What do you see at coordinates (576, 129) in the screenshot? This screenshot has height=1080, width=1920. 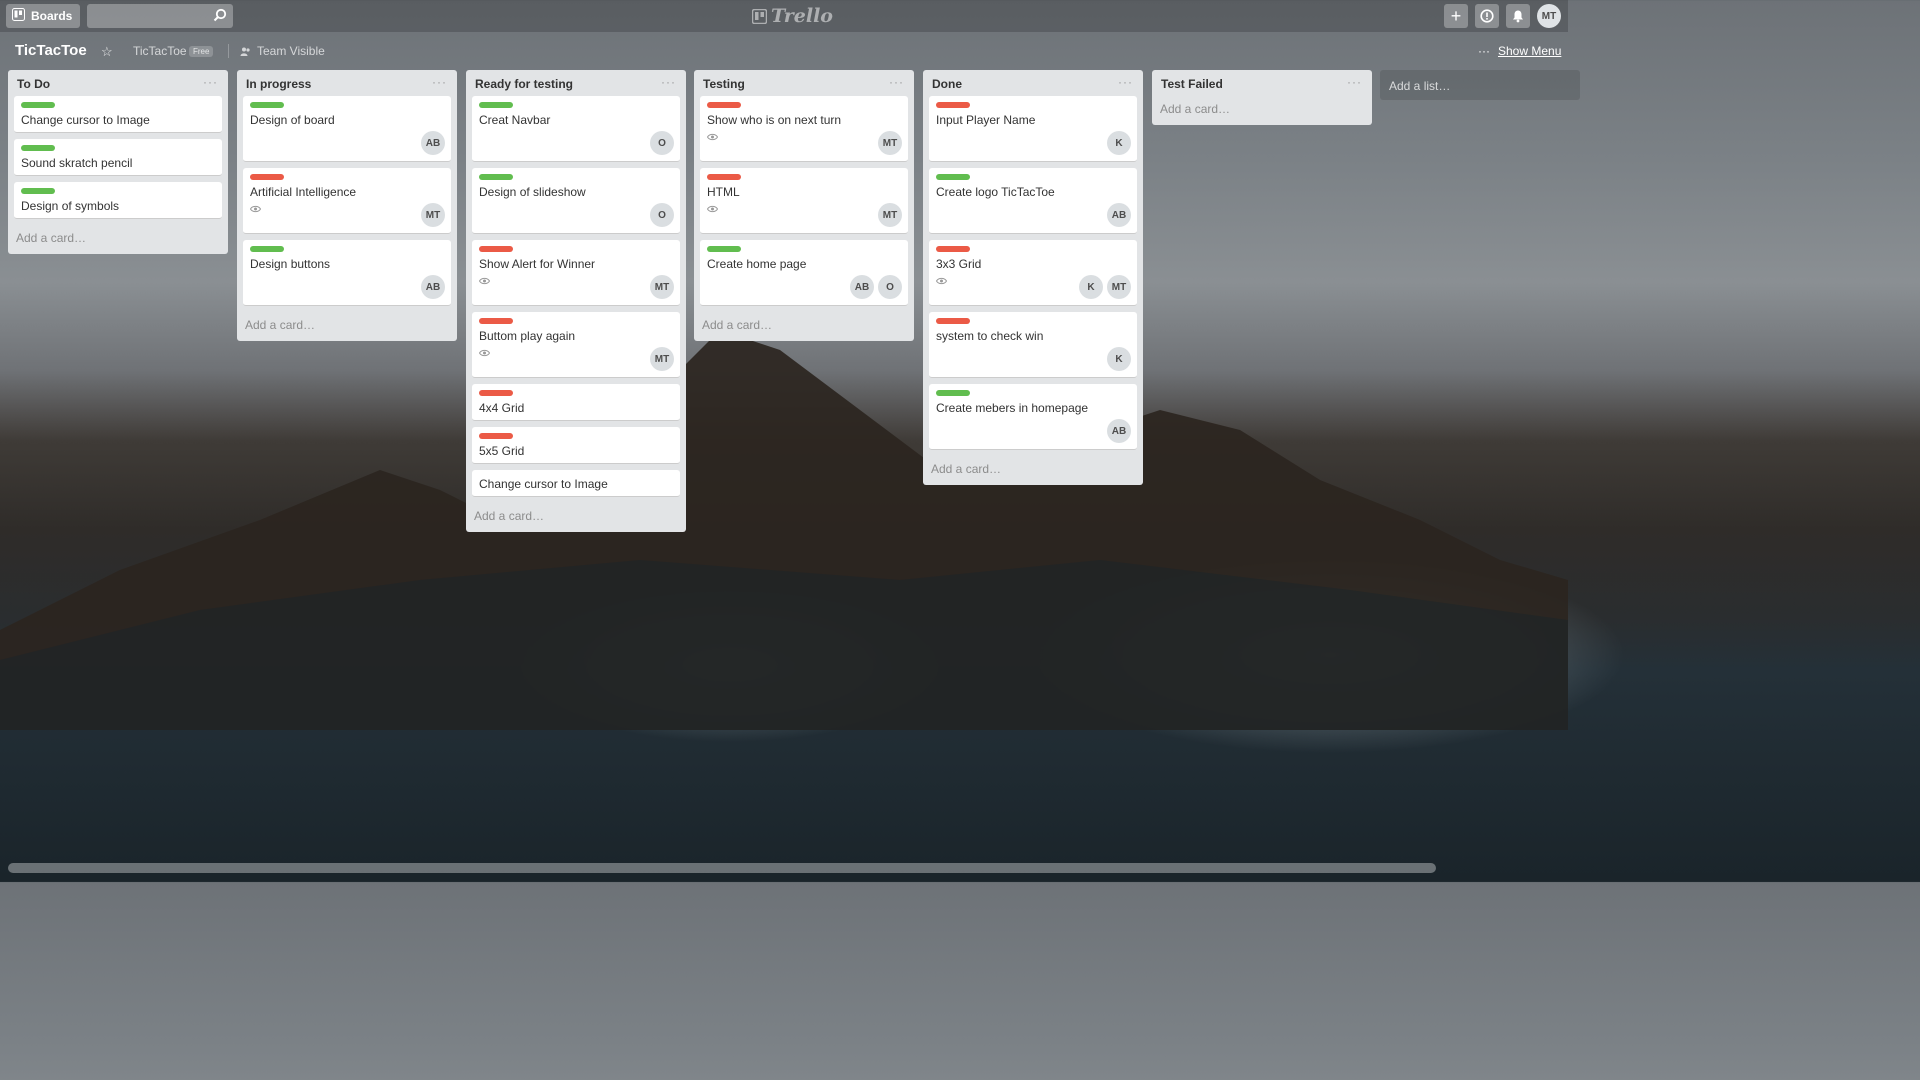 I see `list-card: Creat Navbar O` at bounding box center [576, 129].